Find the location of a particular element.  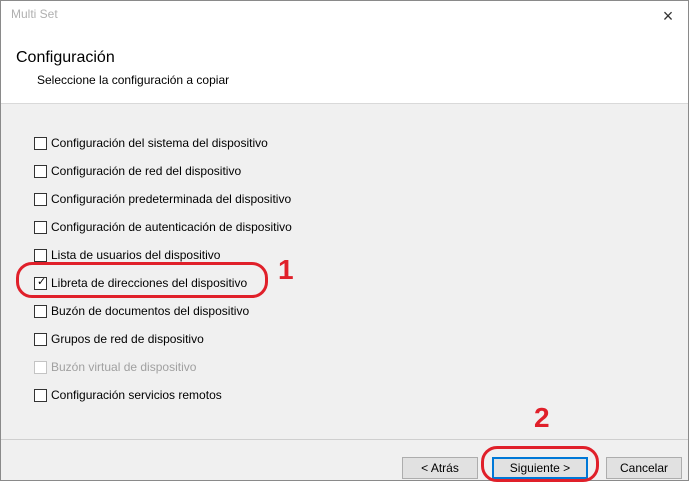

option-network-groups: Grupos de red de dispositivo is located at coordinates (119, 339).